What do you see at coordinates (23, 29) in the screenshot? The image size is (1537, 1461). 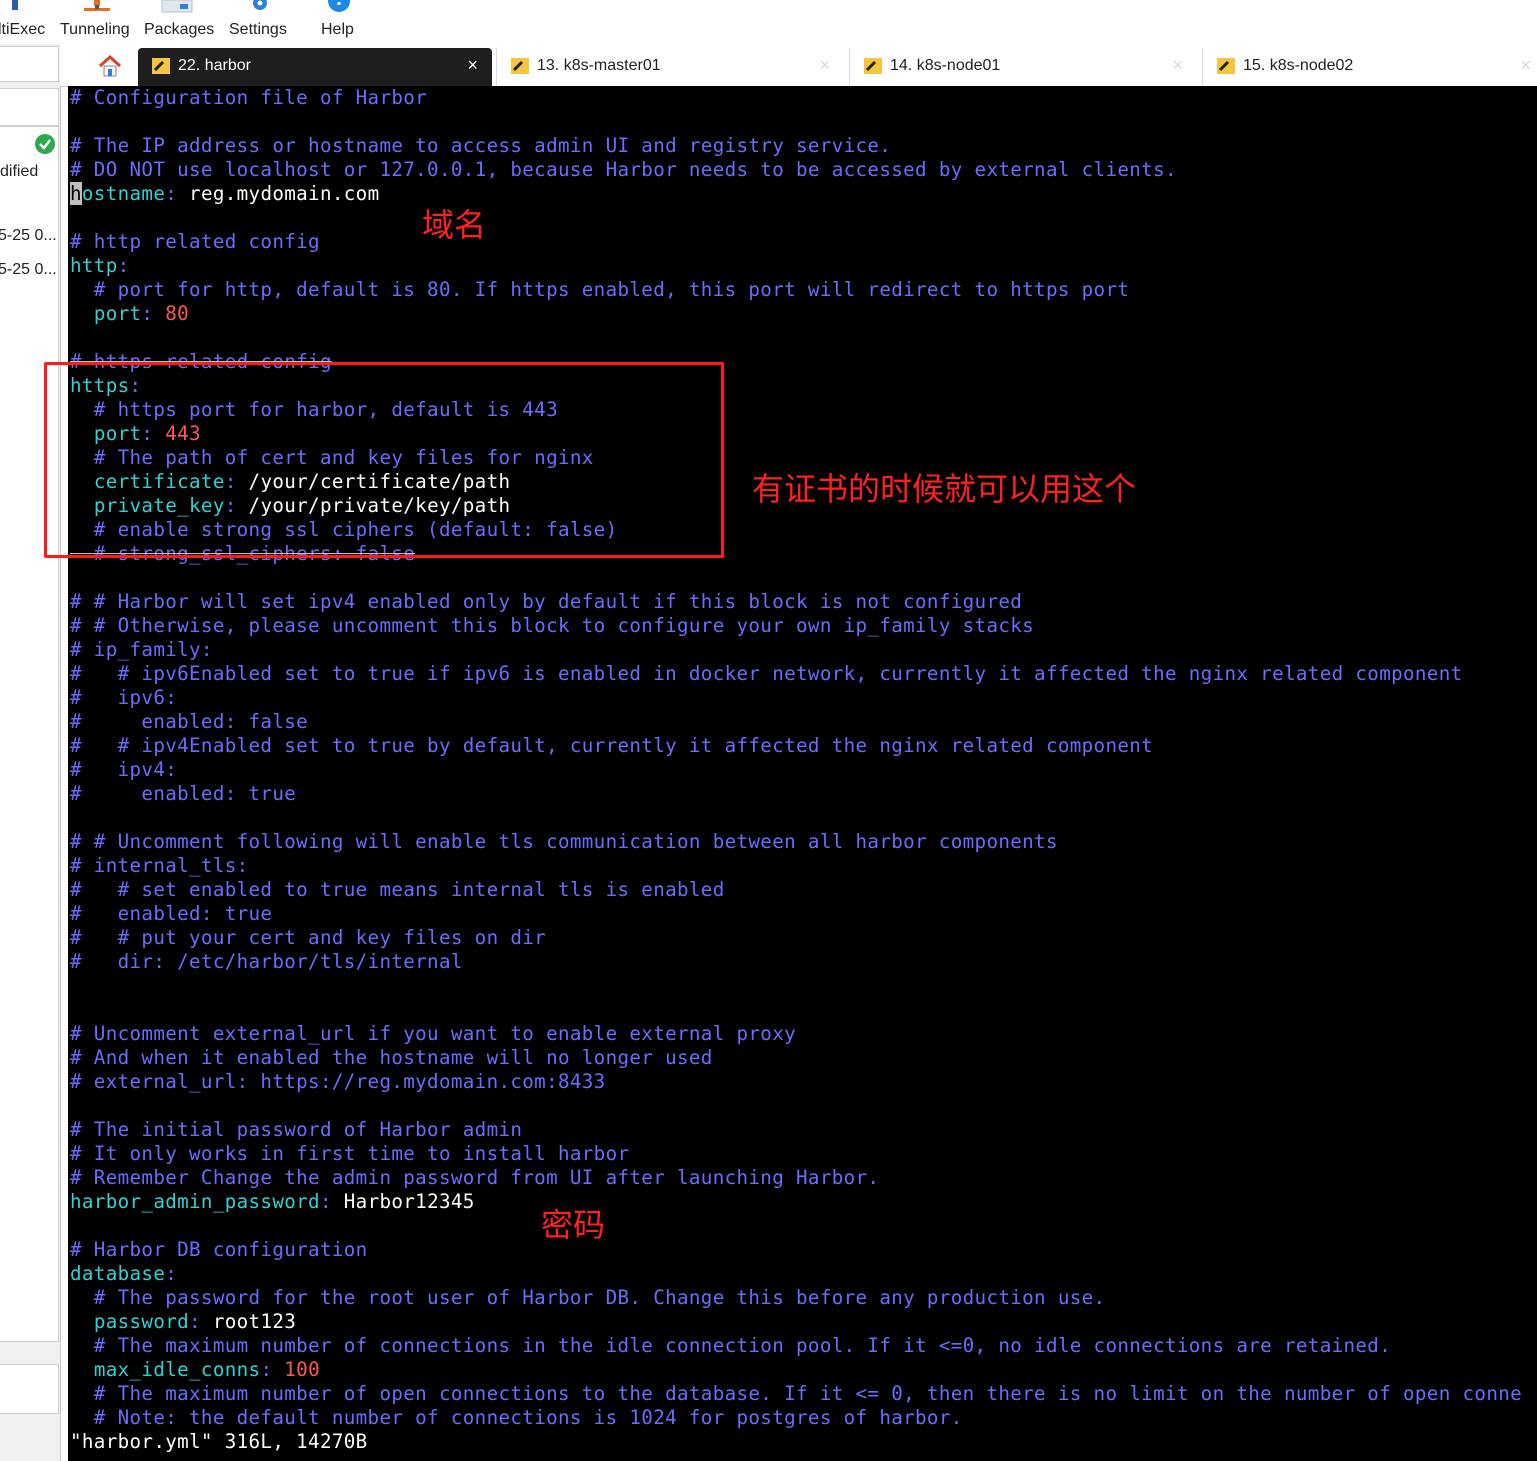 I see `multiexec-label: ltiExec` at bounding box center [23, 29].